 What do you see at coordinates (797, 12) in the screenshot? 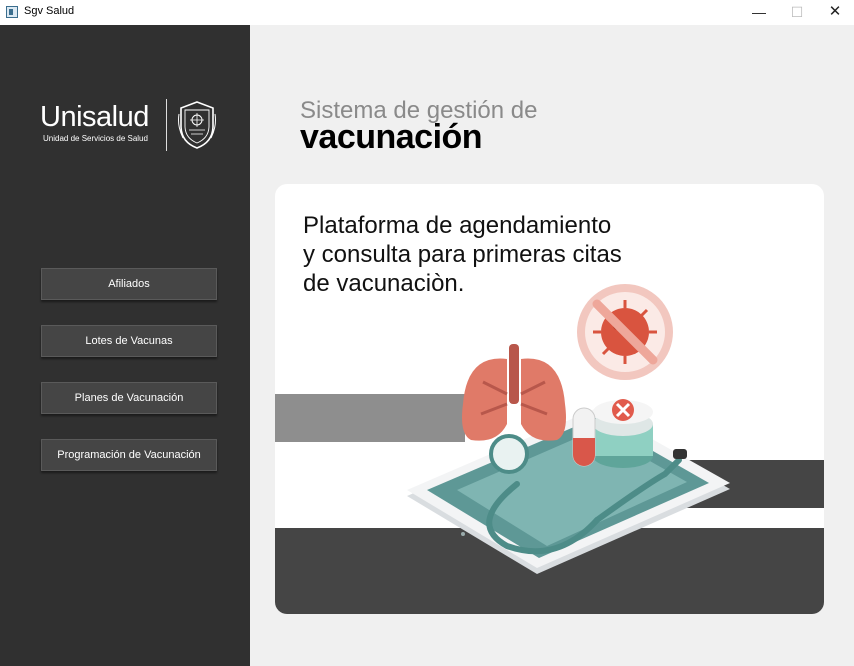
I see `maximize-icon: ☐` at bounding box center [797, 12].